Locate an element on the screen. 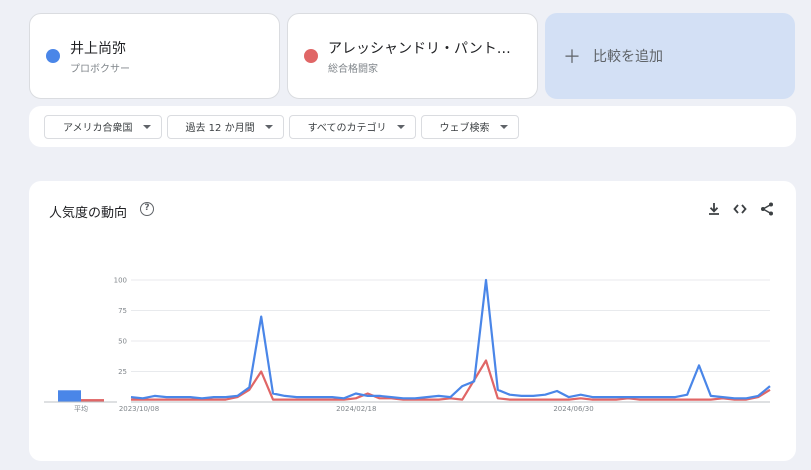 This screenshot has width=811, height=470. search-type-filter: ウェブ検索 is located at coordinates (469, 126).